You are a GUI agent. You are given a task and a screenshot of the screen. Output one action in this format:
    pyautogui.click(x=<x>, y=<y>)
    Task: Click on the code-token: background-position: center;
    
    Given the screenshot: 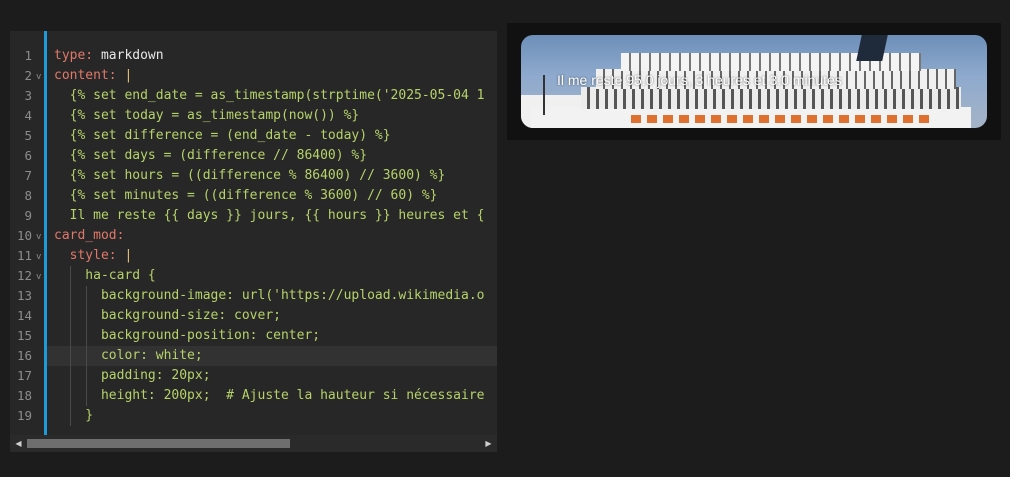 What is the action you would take?
    pyautogui.click(x=187, y=335)
    